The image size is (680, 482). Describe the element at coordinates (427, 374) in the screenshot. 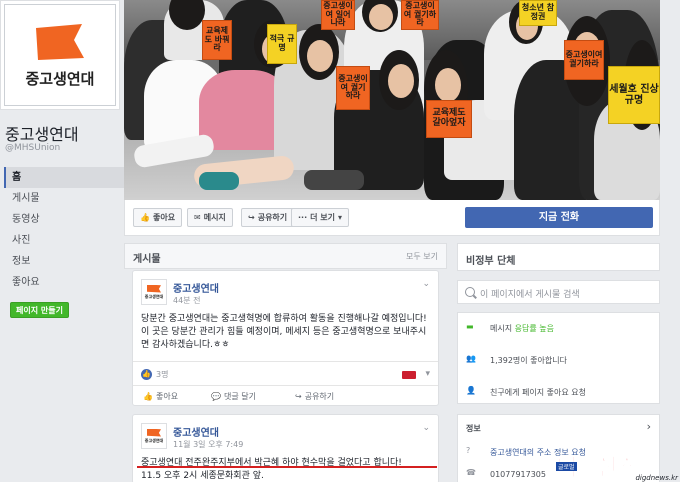

I see `audience-chevron-icon: ▾` at that location.